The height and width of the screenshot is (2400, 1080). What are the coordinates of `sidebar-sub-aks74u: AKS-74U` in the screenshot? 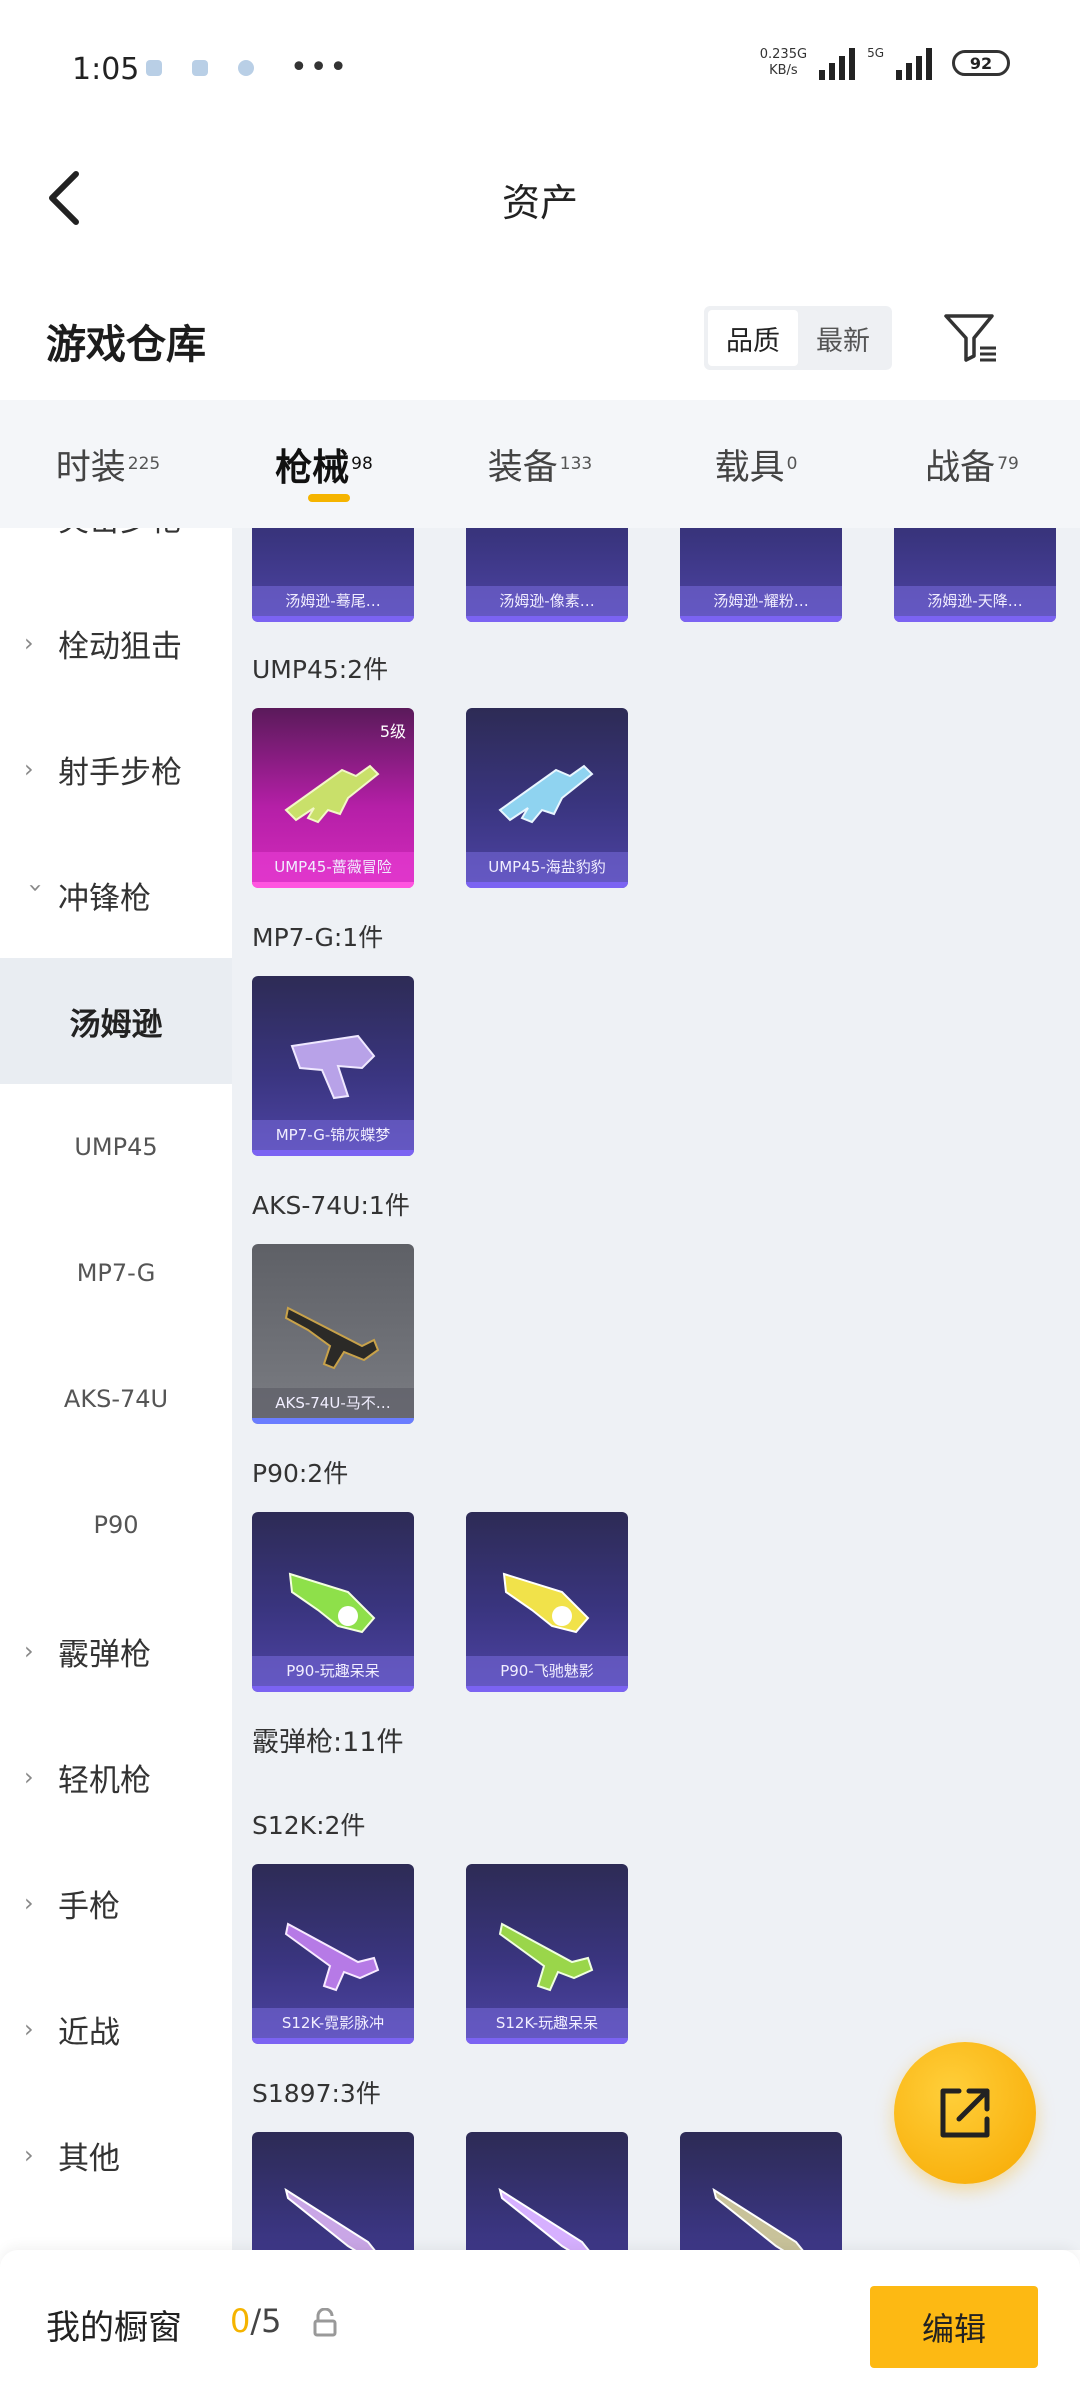 It's located at (116, 1399).